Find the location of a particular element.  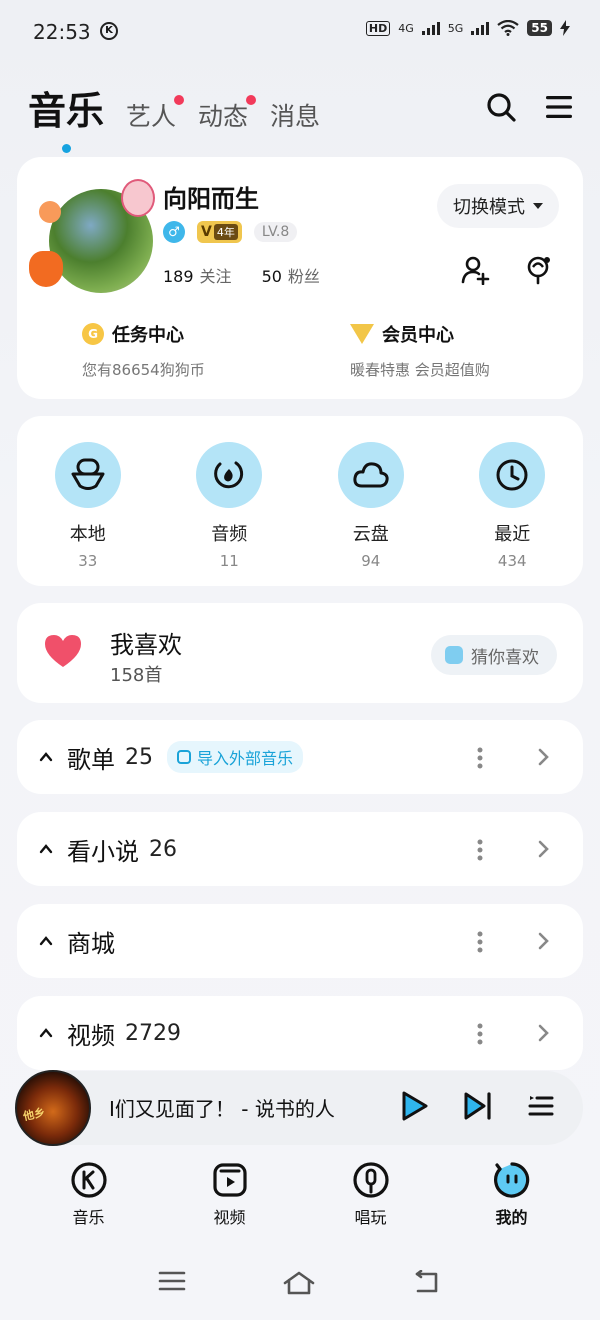

home-icon is located at coordinates (299, 1283).